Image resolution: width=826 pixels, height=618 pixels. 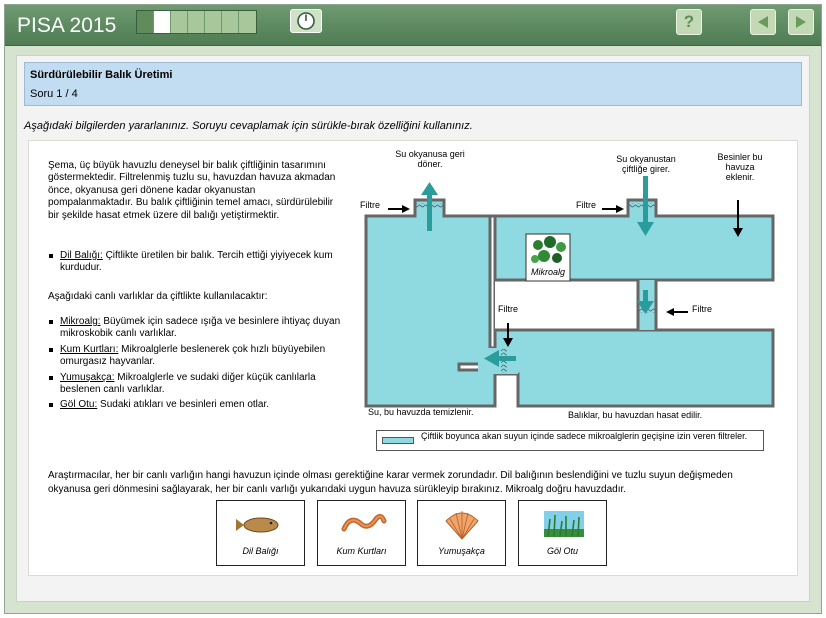 I want to click on list-term: Kum Kurtları:, so click(x=89, y=349).